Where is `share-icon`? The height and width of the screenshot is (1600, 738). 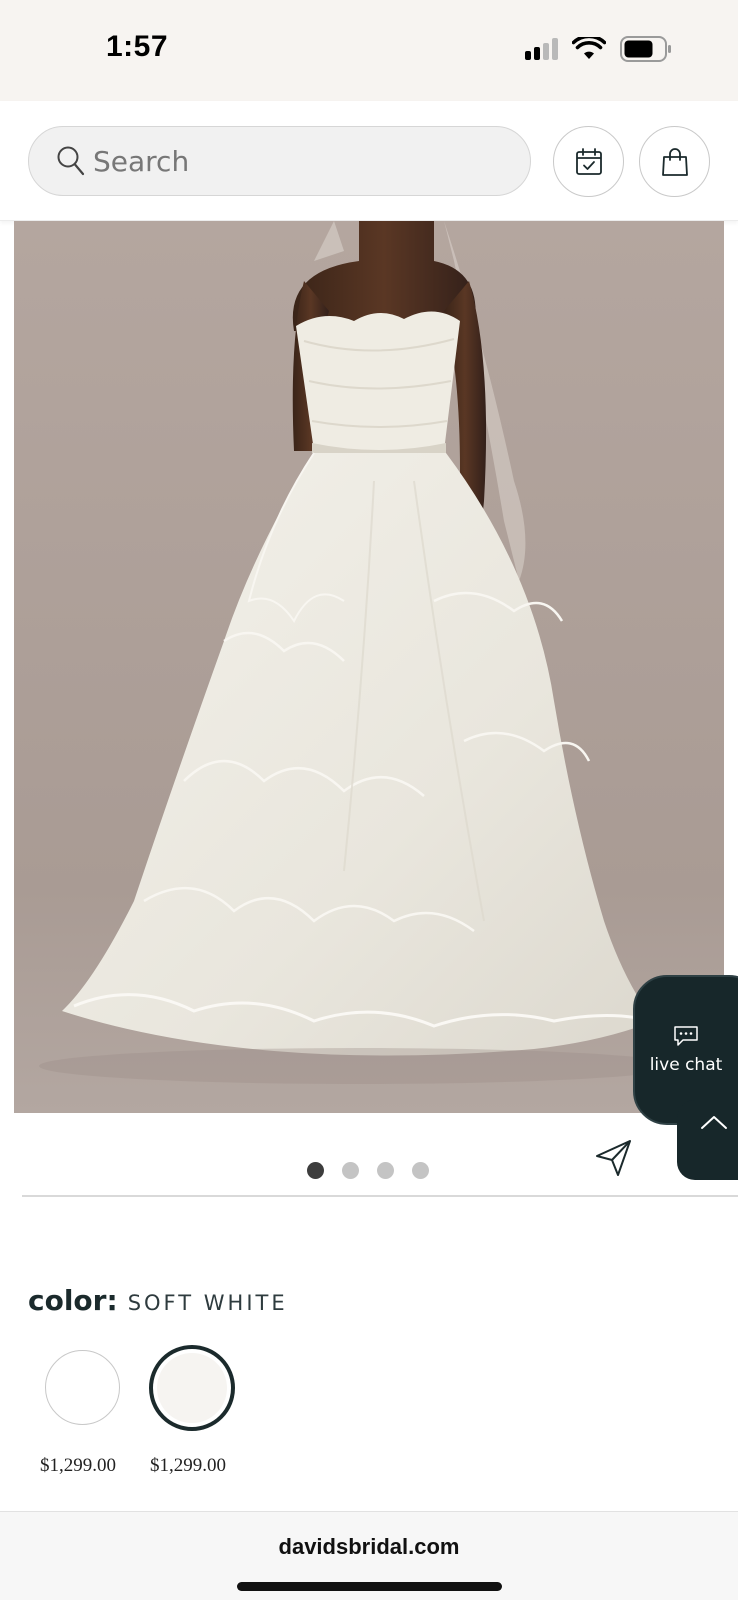
share-icon is located at coordinates (614, 1158).